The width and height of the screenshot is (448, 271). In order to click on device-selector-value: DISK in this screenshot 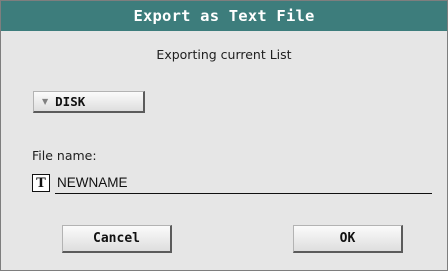, I will do `click(70, 101)`.